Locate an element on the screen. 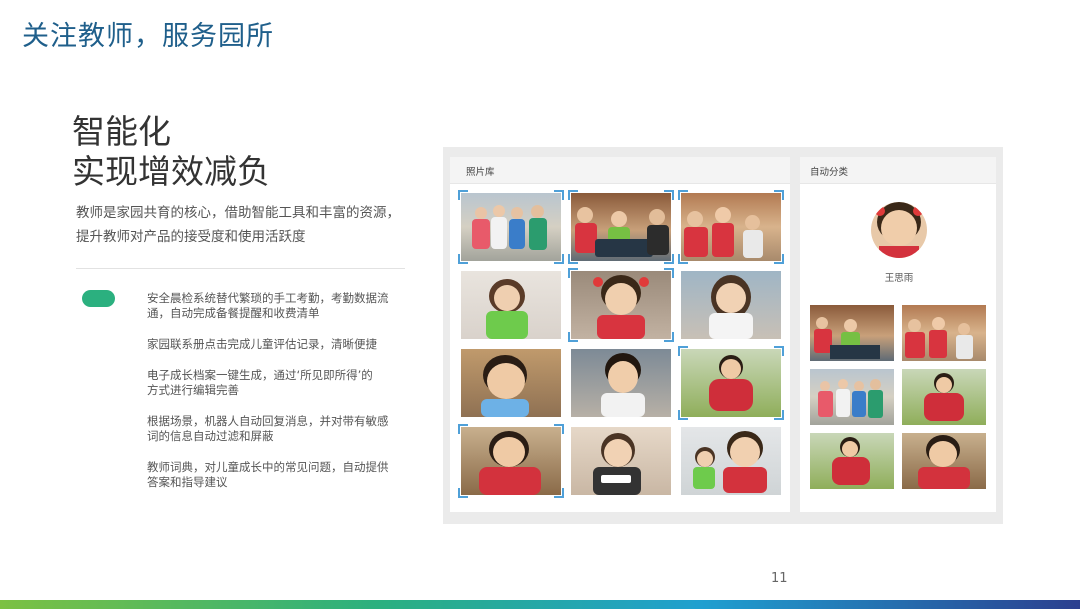 The image size is (1080, 609). feature-item: 安全晨检系统替代繁琐的手工考勤，考勤数据流 通，自动完成备餐提醒和收费清单 is located at coordinates (278, 306).